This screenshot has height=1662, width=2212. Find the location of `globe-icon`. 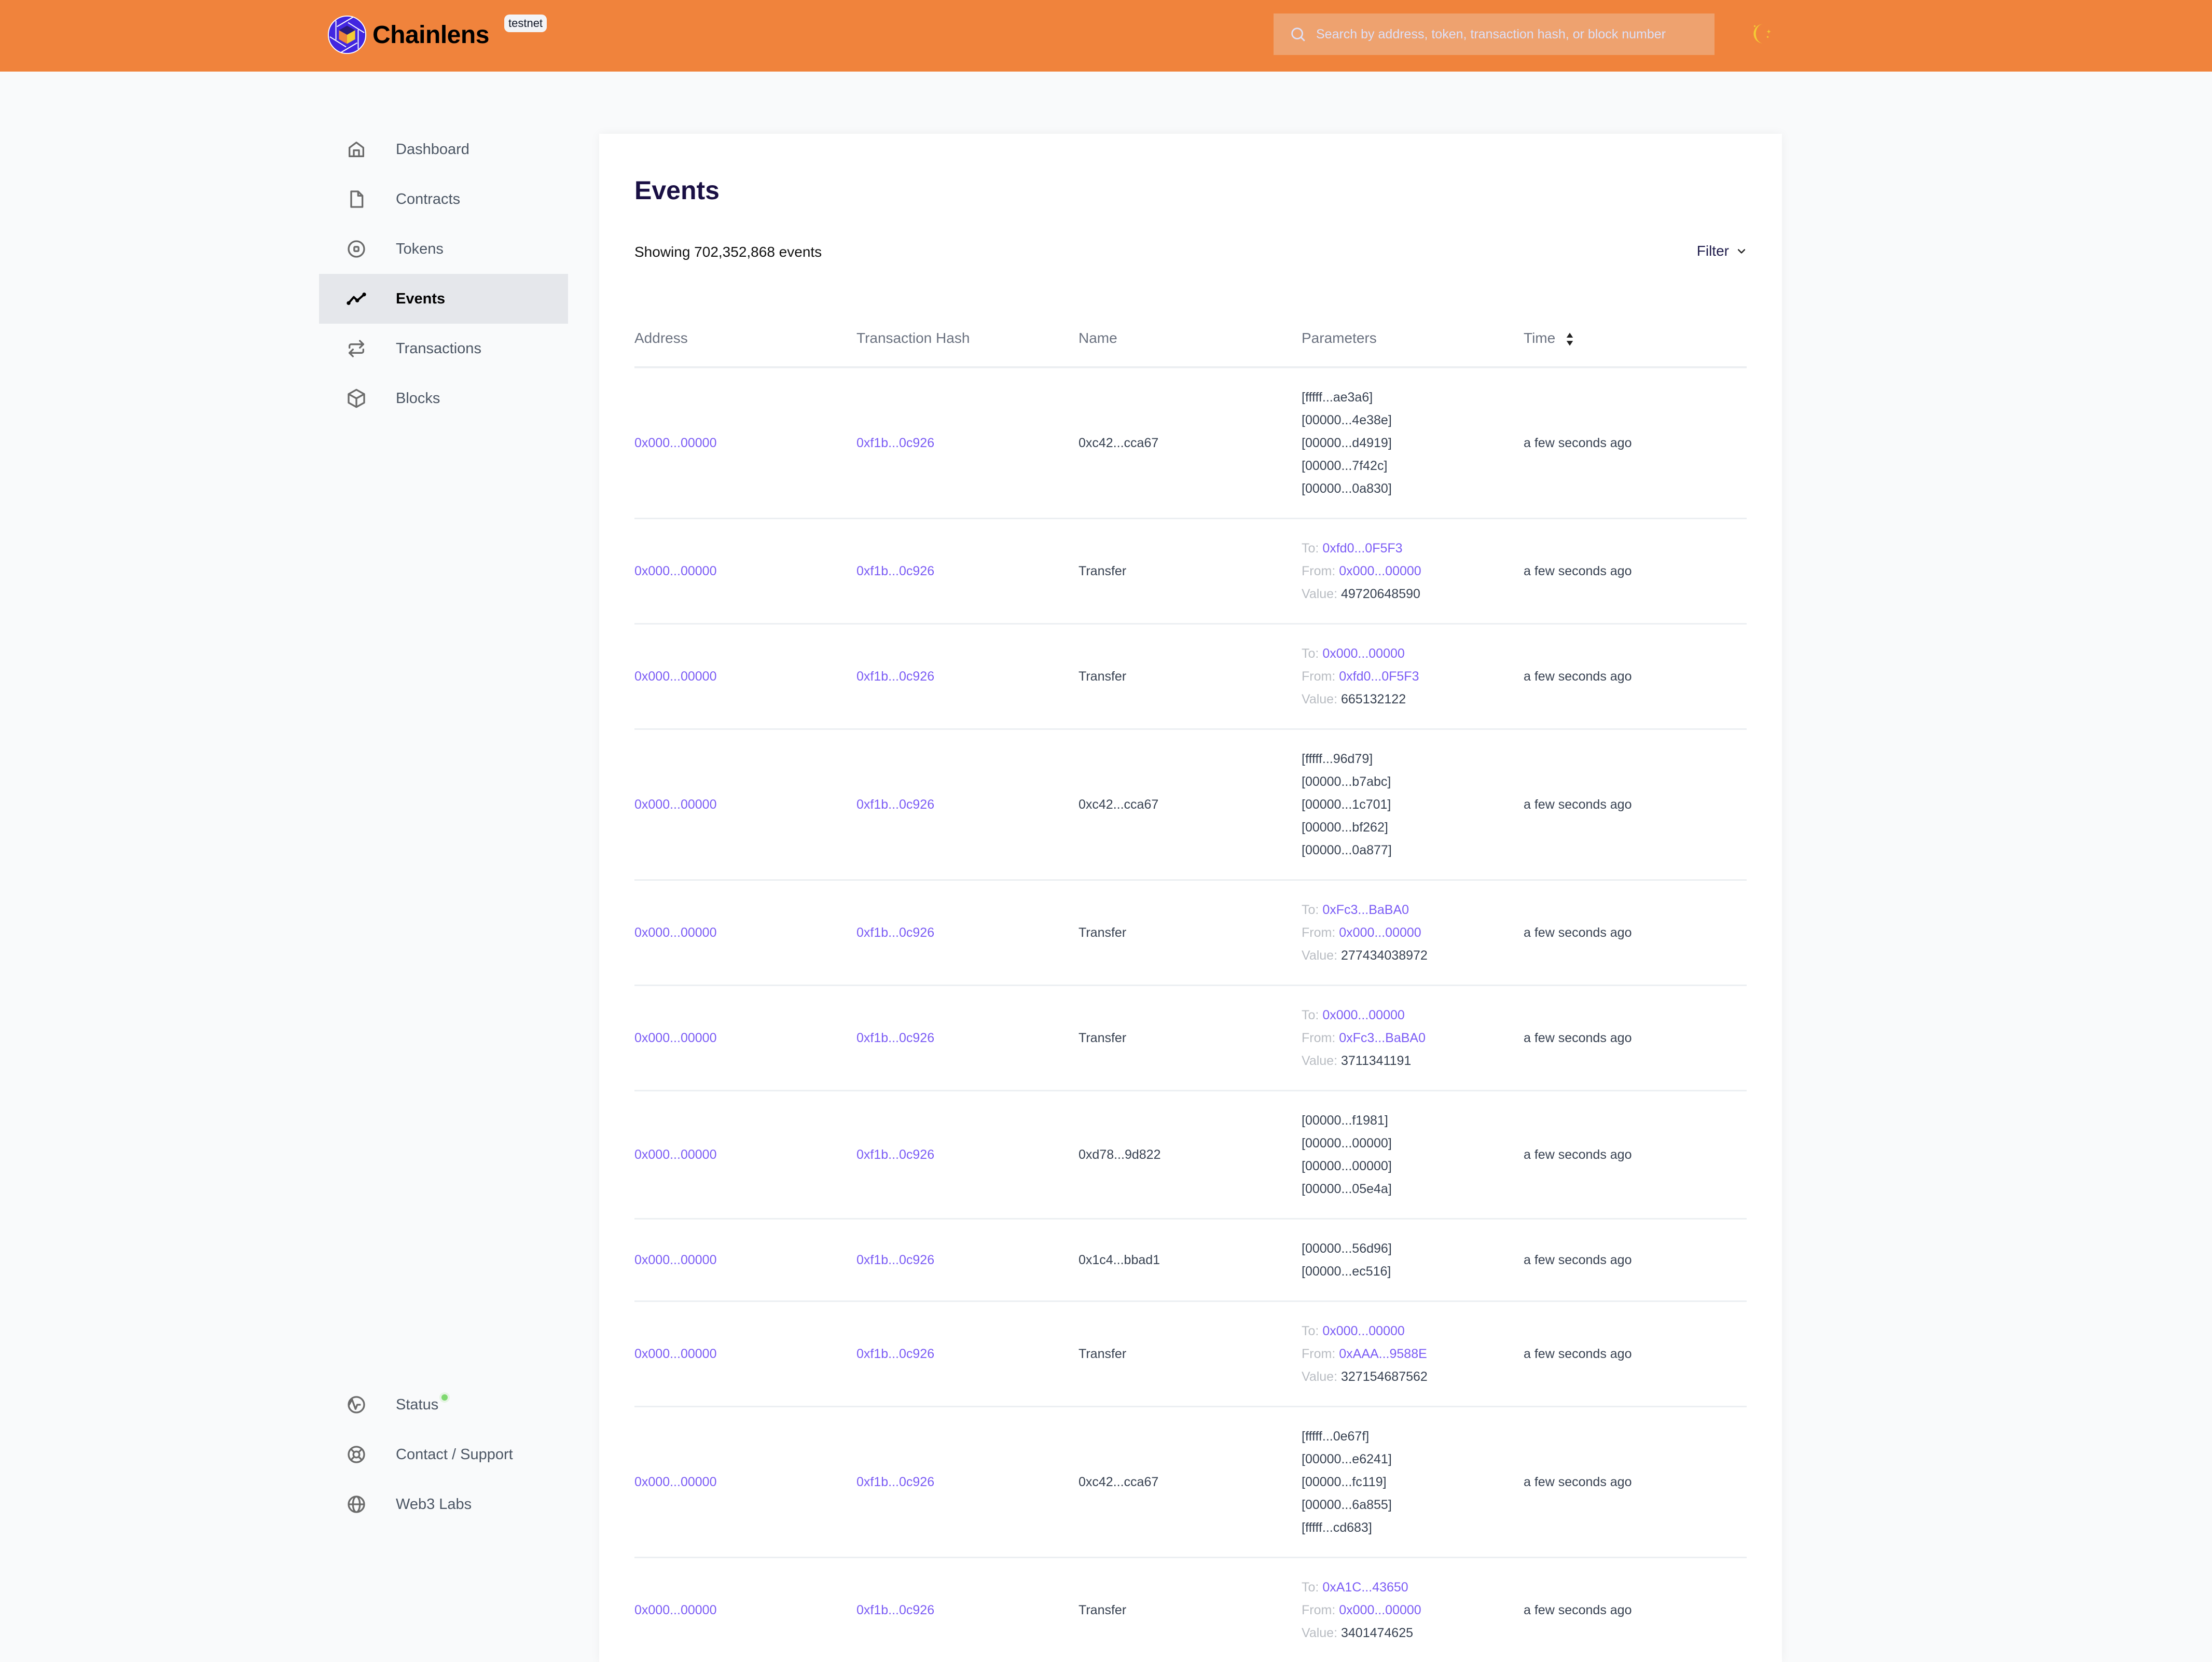

globe-icon is located at coordinates (356, 1504).